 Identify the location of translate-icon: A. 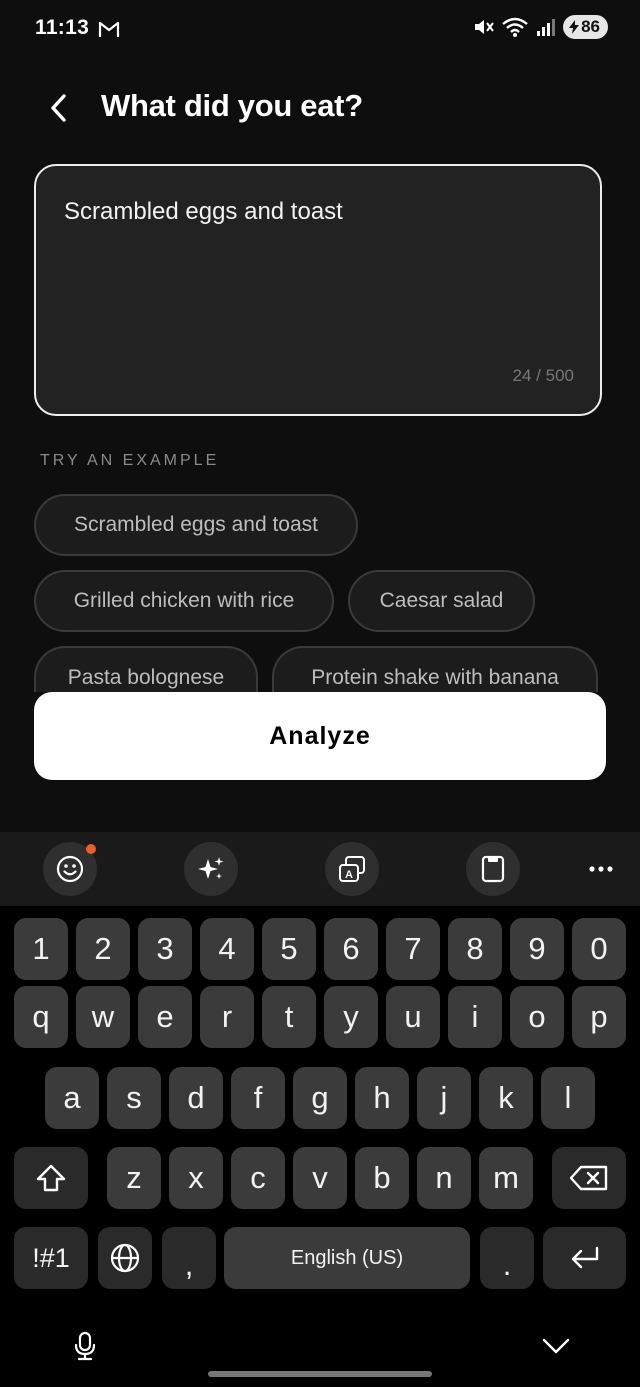
(352, 869).